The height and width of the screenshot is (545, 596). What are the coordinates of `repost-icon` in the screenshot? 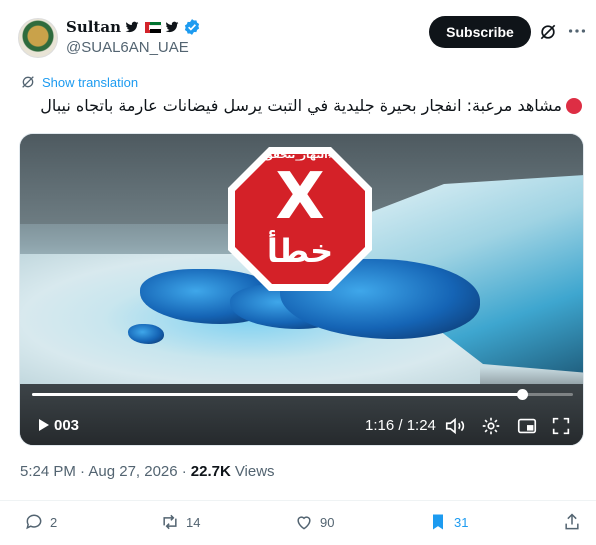 It's located at (170, 522).